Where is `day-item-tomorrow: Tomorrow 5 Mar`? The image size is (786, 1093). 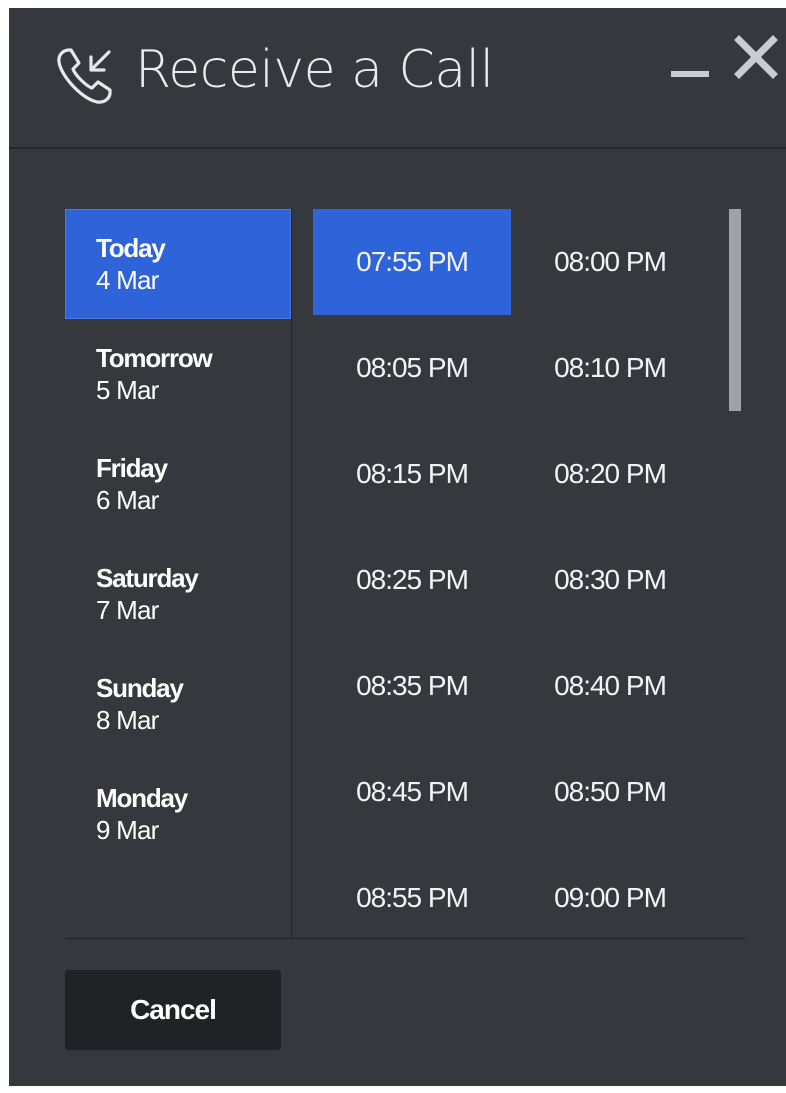 day-item-tomorrow: Tomorrow 5 Mar is located at coordinates (178, 374).